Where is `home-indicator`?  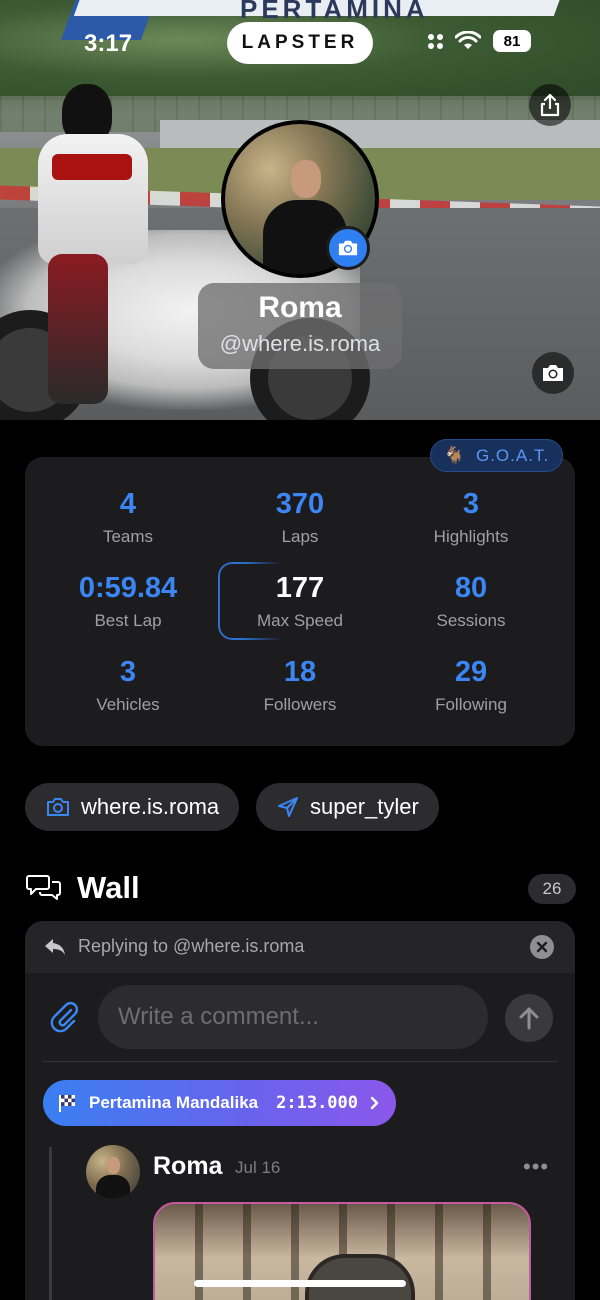
home-indicator is located at coordinates (300, 1283).